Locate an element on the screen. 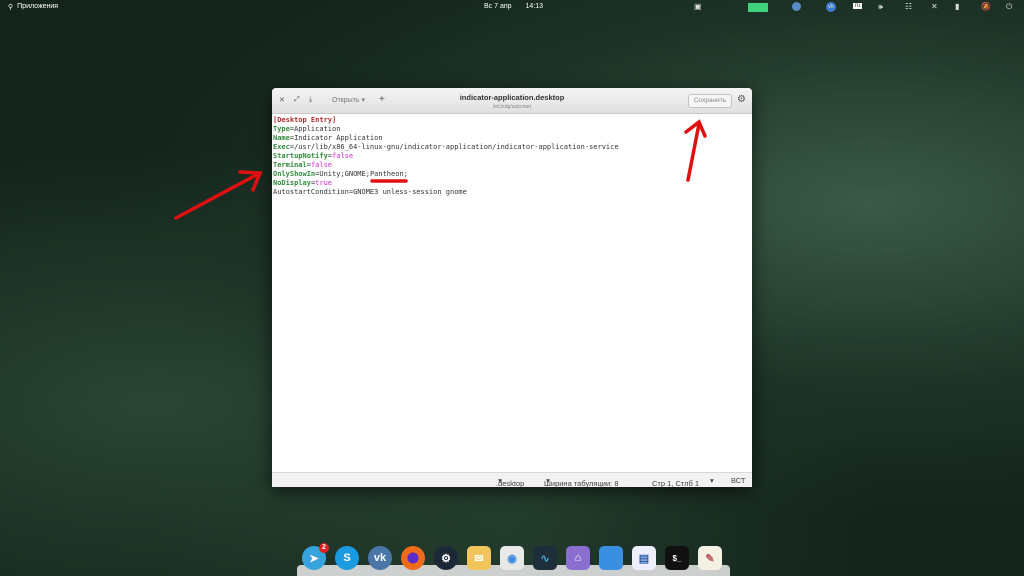 The image size is (1024, 576). code-token: Name is located at coordinates (281, 138).